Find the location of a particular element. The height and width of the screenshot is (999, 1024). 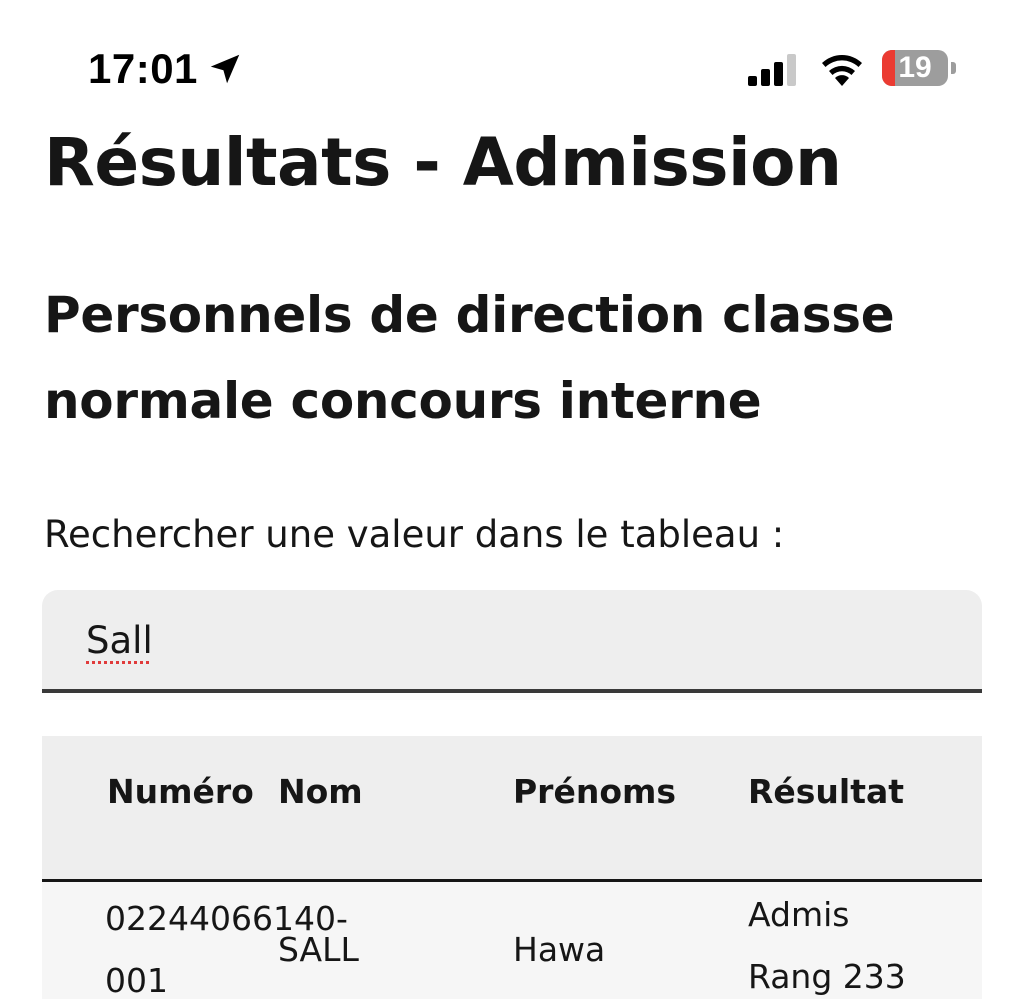

battery-level: 19 is located at coordinates (915, 67).